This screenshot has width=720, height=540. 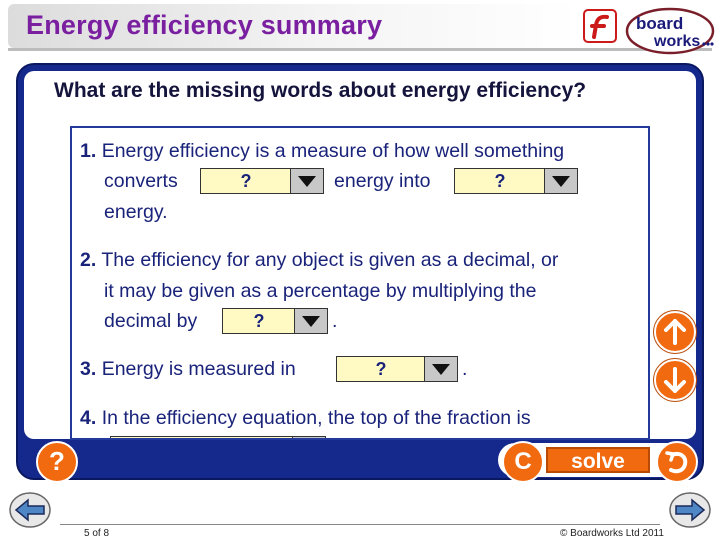 What do you see at coordinates (204, 25) in the screenshot?
I see `page-title: Energy efficiency summary` at bounding box center [204, 25].